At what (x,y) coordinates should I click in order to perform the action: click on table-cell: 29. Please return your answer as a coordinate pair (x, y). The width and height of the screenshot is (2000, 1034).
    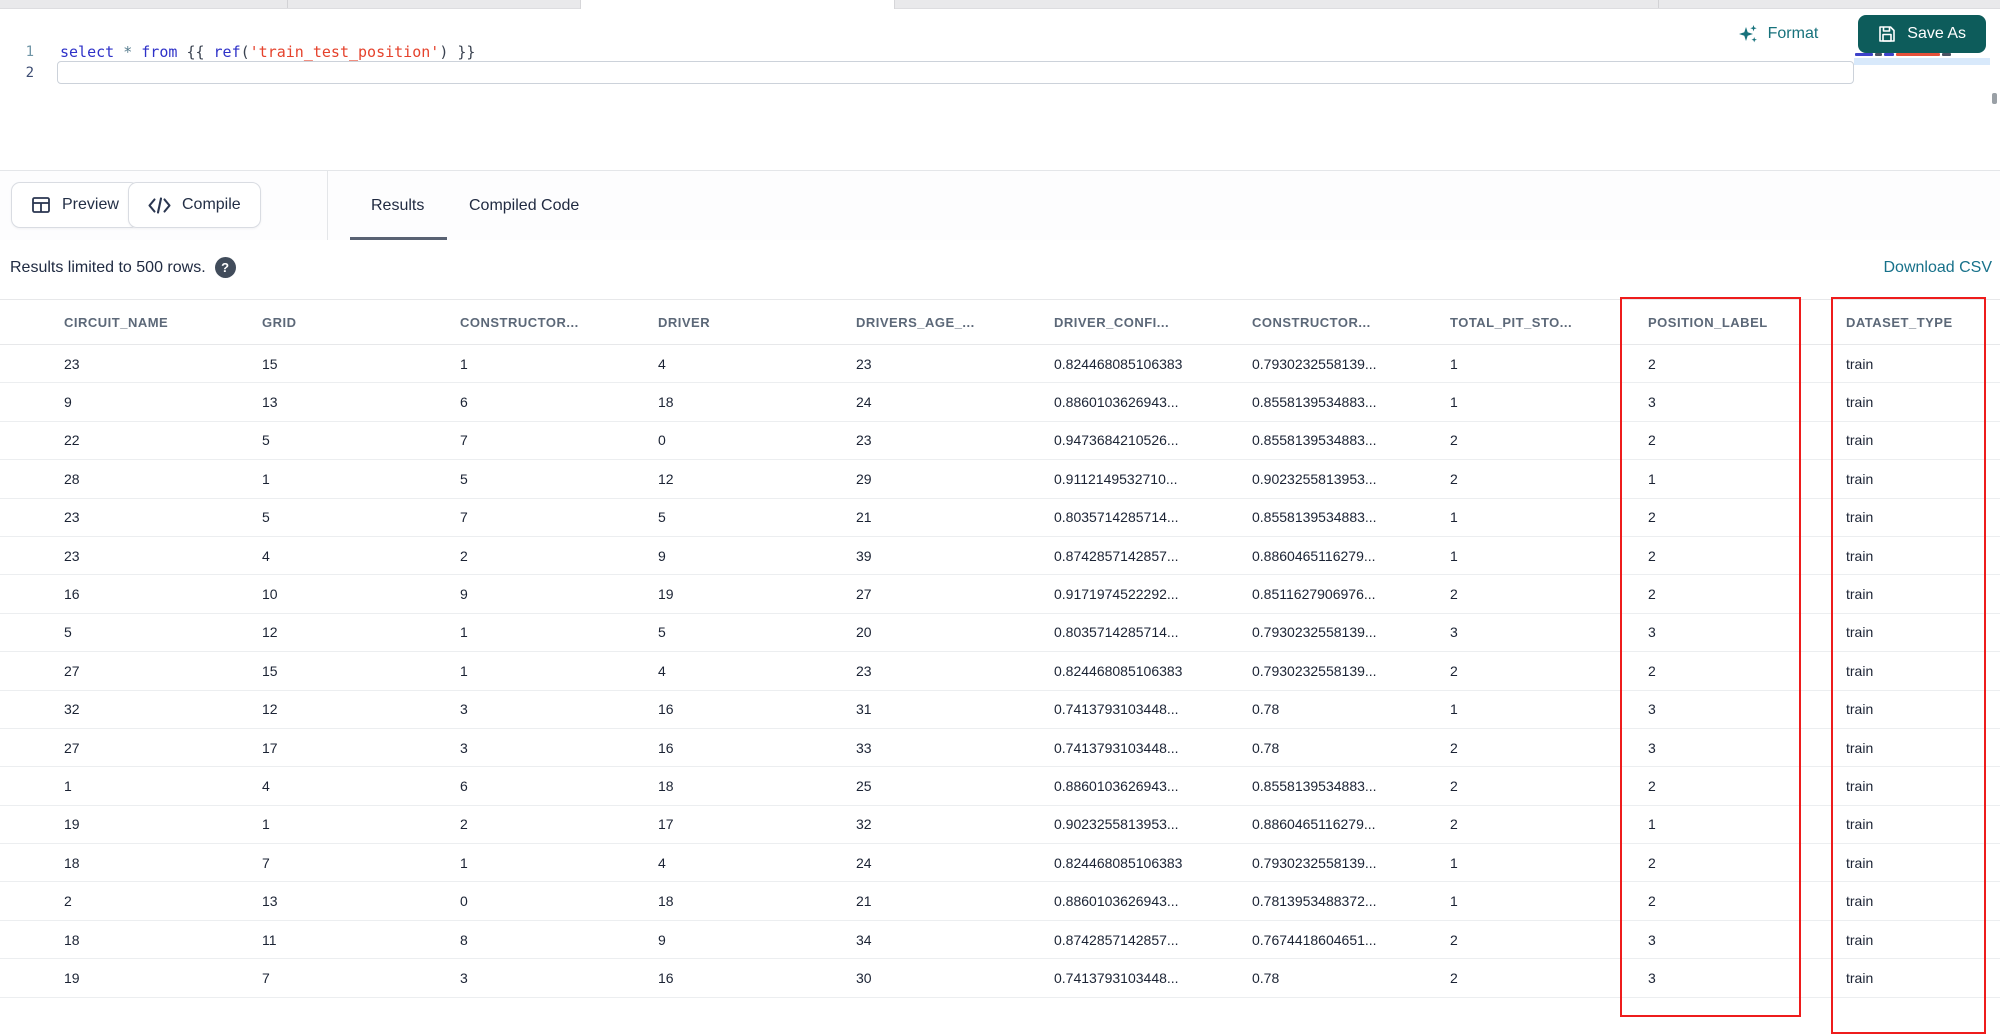
    Looking at the image, I should click on (864, 478).